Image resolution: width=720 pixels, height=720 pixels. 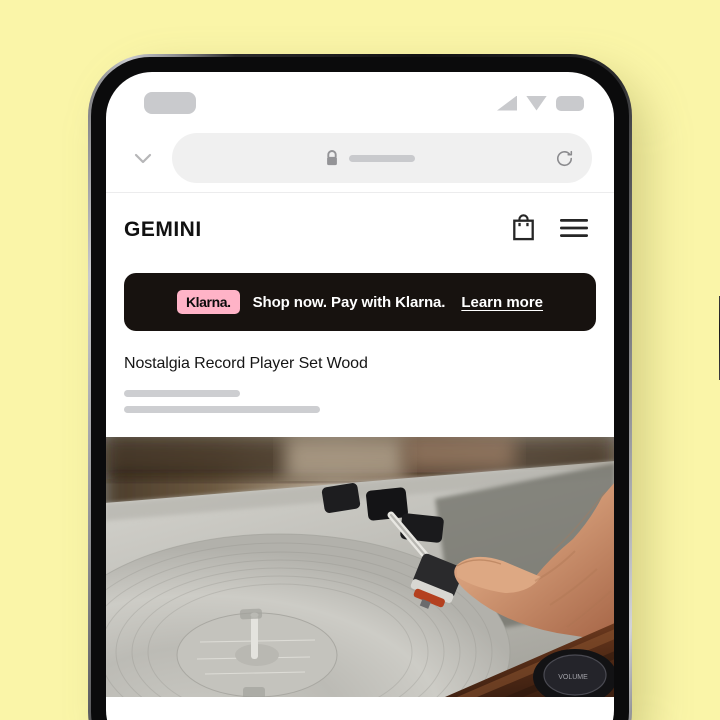 What do you see at coordinates (574, 230) in the screenshot?
I see `hamburger-menu-icon` at bounding box center [574, 230].